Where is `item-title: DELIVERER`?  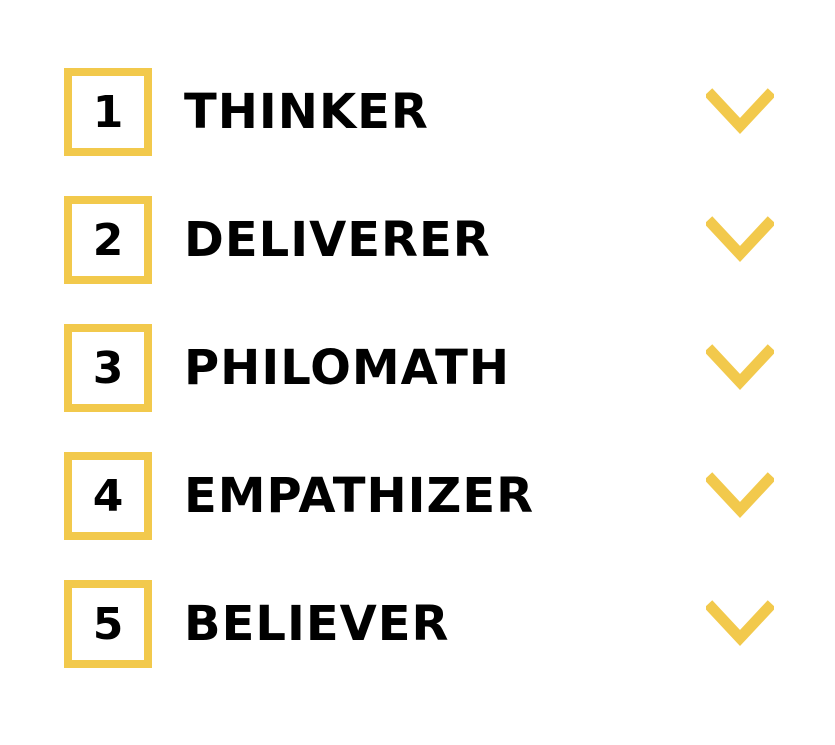
item-title: DELIVERER is located at coordinates (337, 240).